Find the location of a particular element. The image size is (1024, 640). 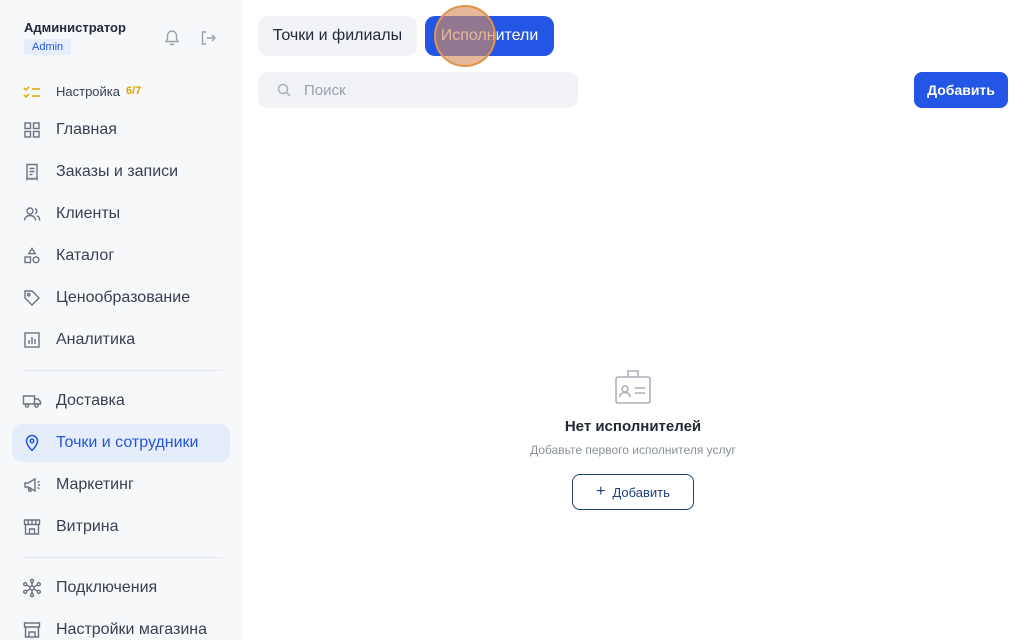

shop-settings-icon is located at coordinates (32, 630).